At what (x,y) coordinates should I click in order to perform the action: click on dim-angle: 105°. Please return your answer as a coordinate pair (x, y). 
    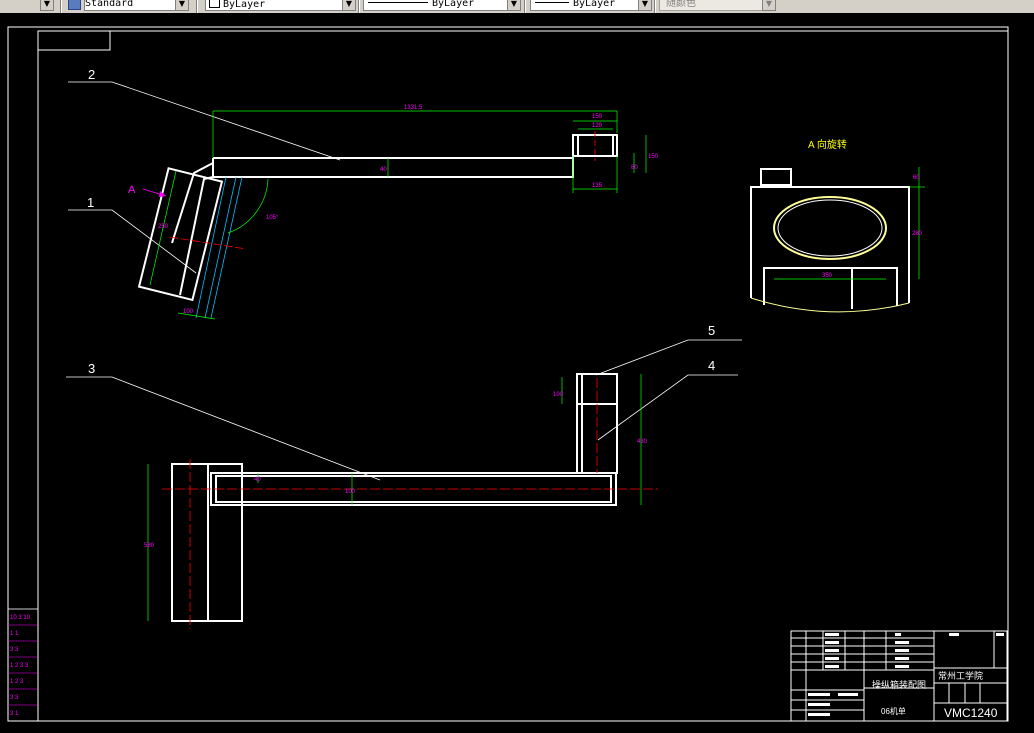
    Looking at the image, I should click on (272, 218).